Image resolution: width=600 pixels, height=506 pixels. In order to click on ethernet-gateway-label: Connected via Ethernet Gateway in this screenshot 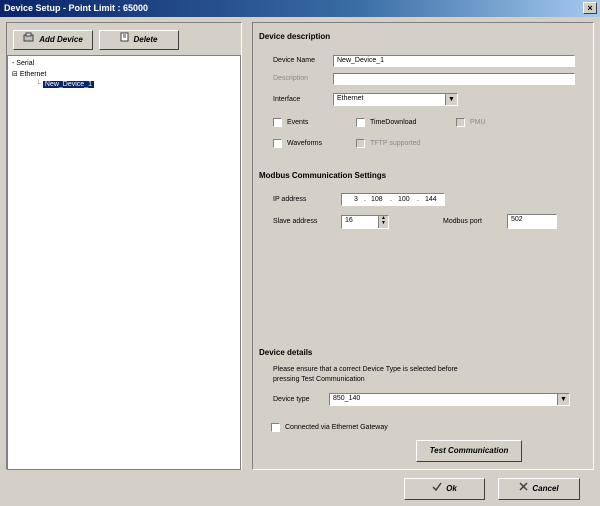, I will do `click(336, 427)`.